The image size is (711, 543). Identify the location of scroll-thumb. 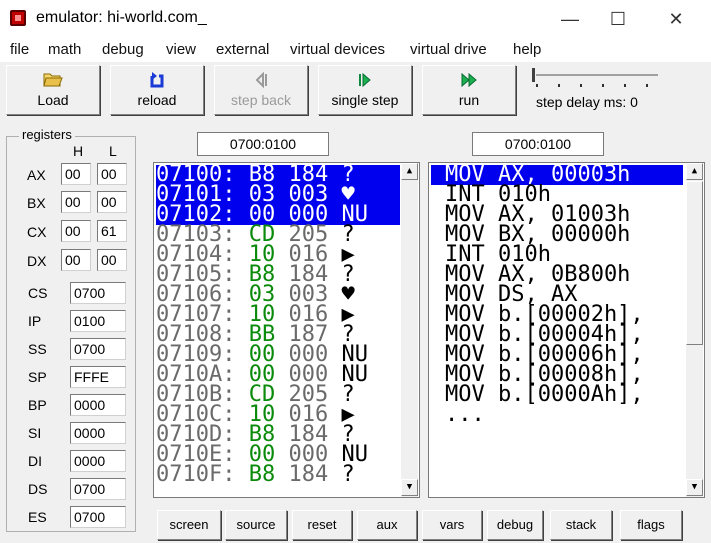
(694, 263).